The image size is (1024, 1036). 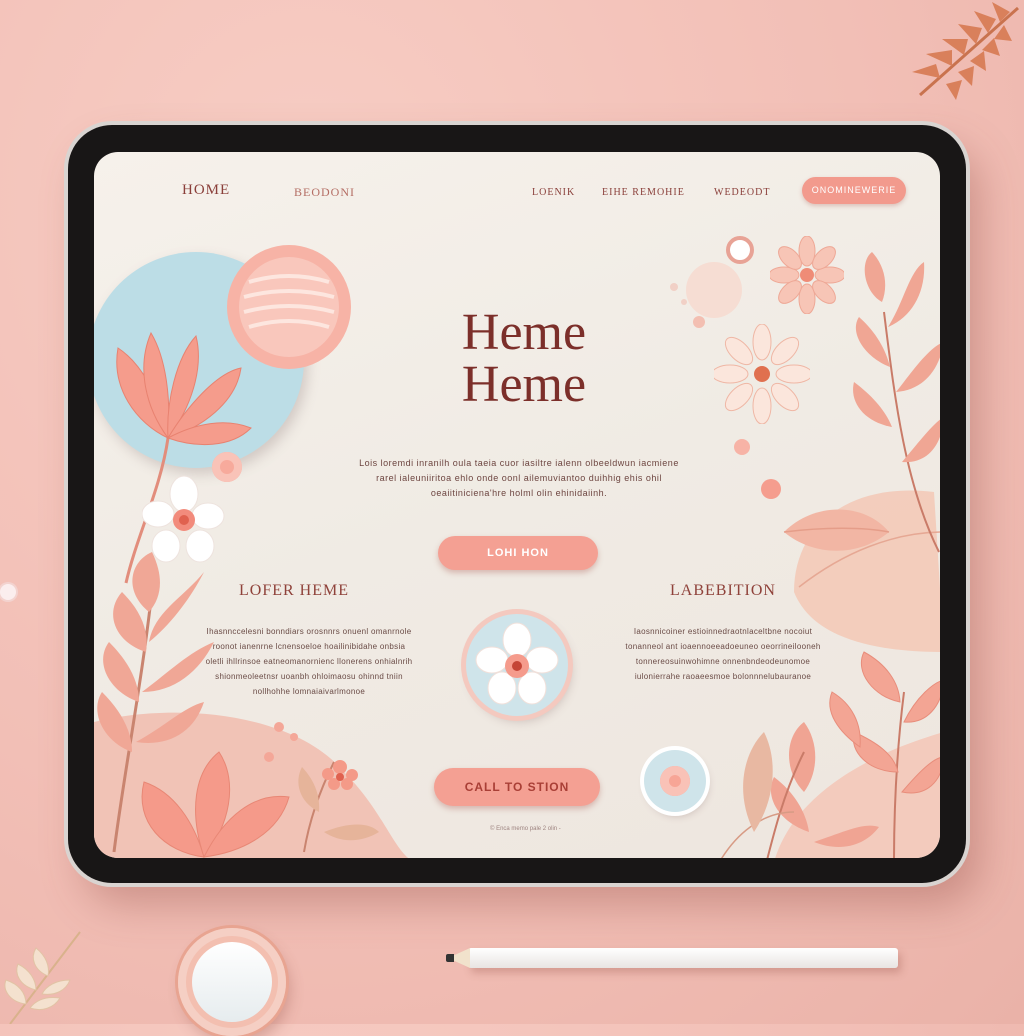 I want to click on pencil-lead, so click(x=450, y=958).